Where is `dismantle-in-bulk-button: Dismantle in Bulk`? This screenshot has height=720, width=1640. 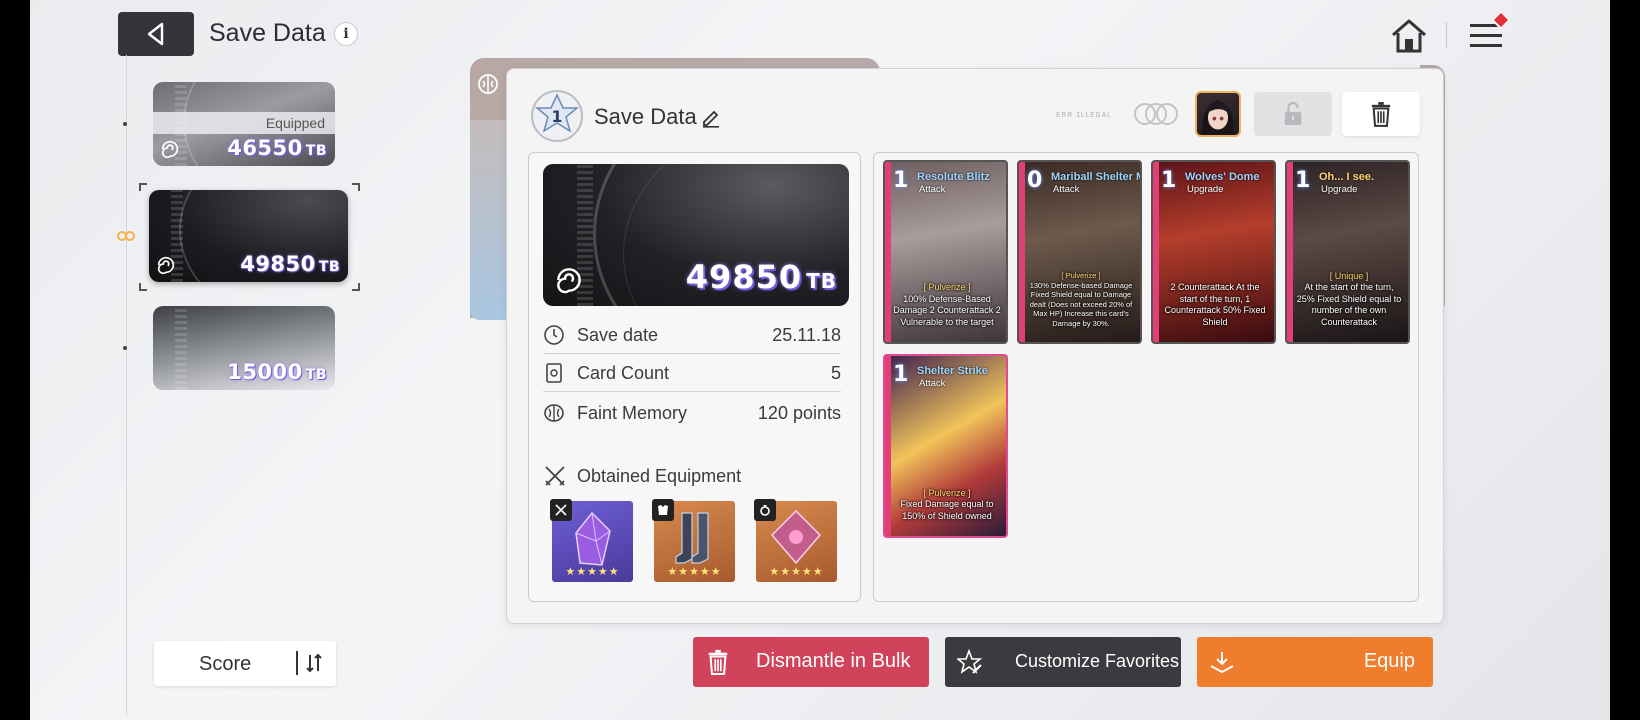
dismantle-in-bulk-button: Dismantle in Bulk is located at coordinates (811, 662).